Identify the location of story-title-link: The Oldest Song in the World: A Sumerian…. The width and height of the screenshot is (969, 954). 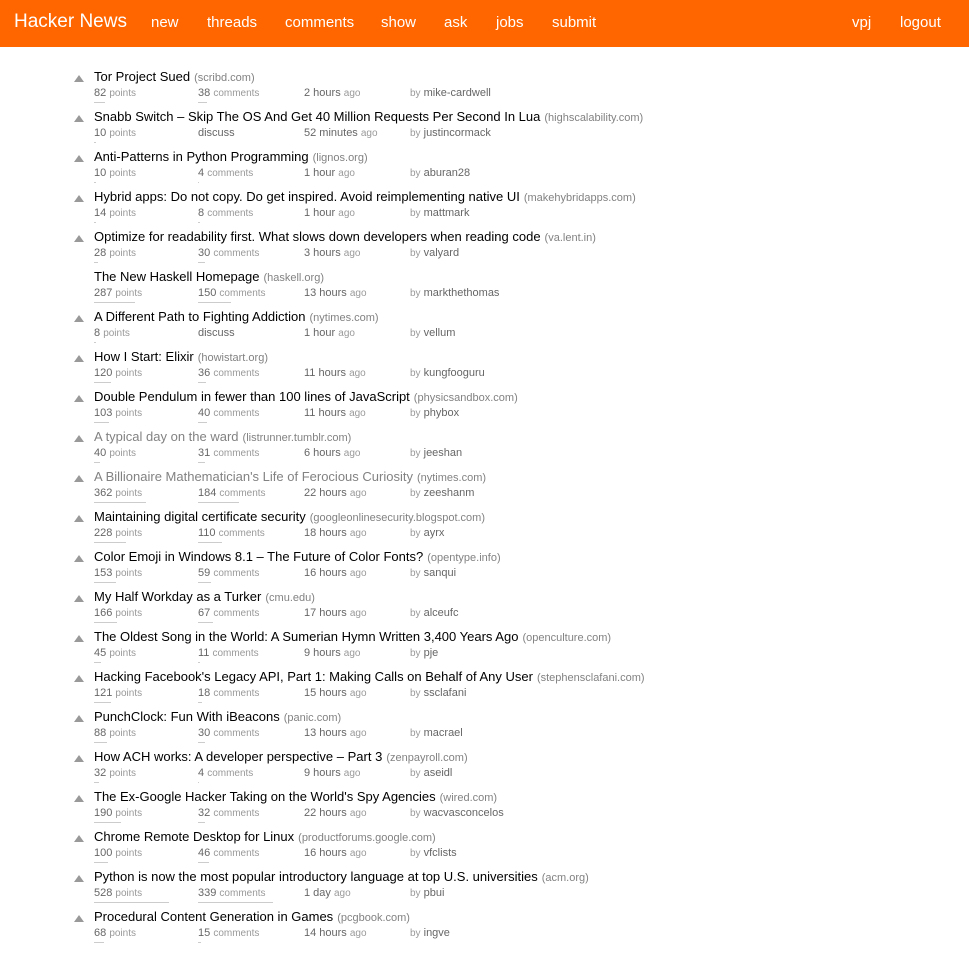
(306, 636).